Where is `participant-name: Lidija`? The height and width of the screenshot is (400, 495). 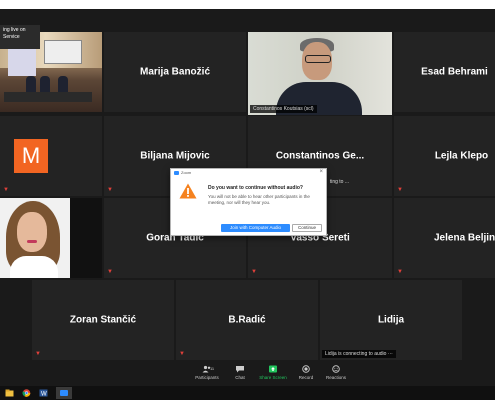
participant-name: Lidija is located at coordinates (391, 320).